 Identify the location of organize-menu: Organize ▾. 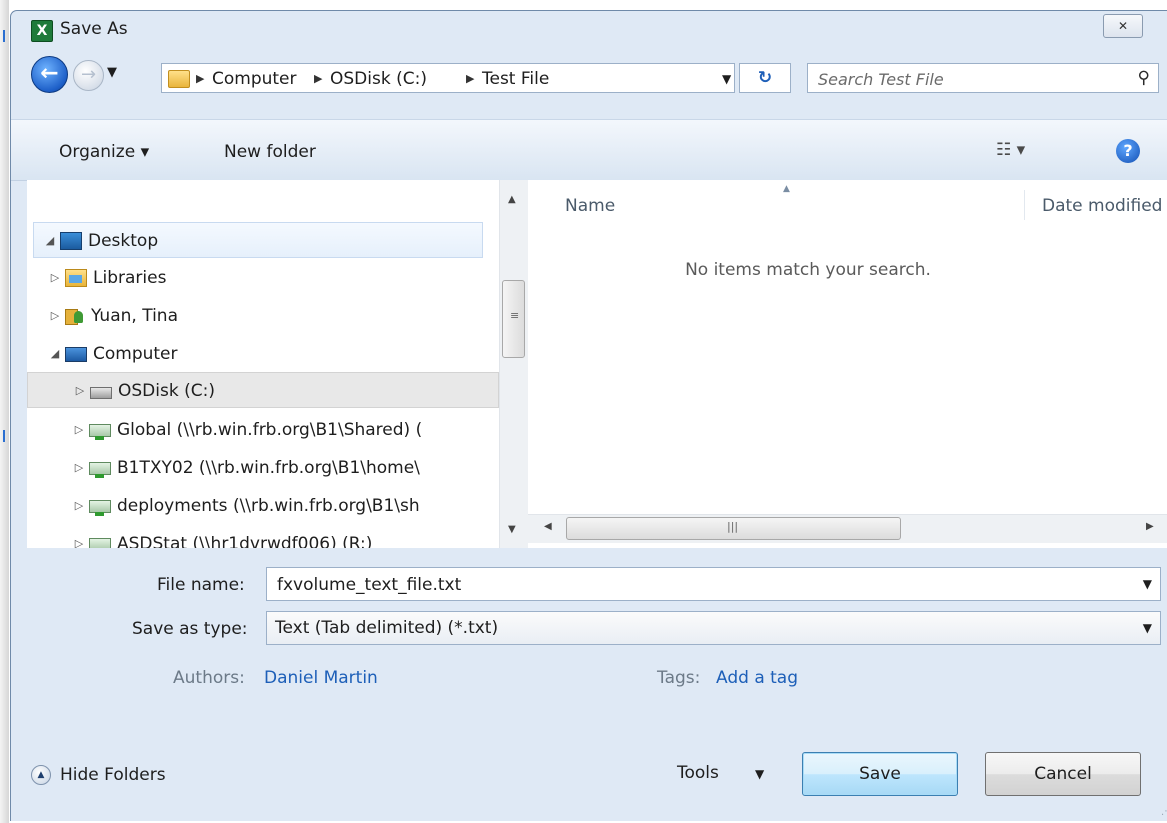
(104, 152).